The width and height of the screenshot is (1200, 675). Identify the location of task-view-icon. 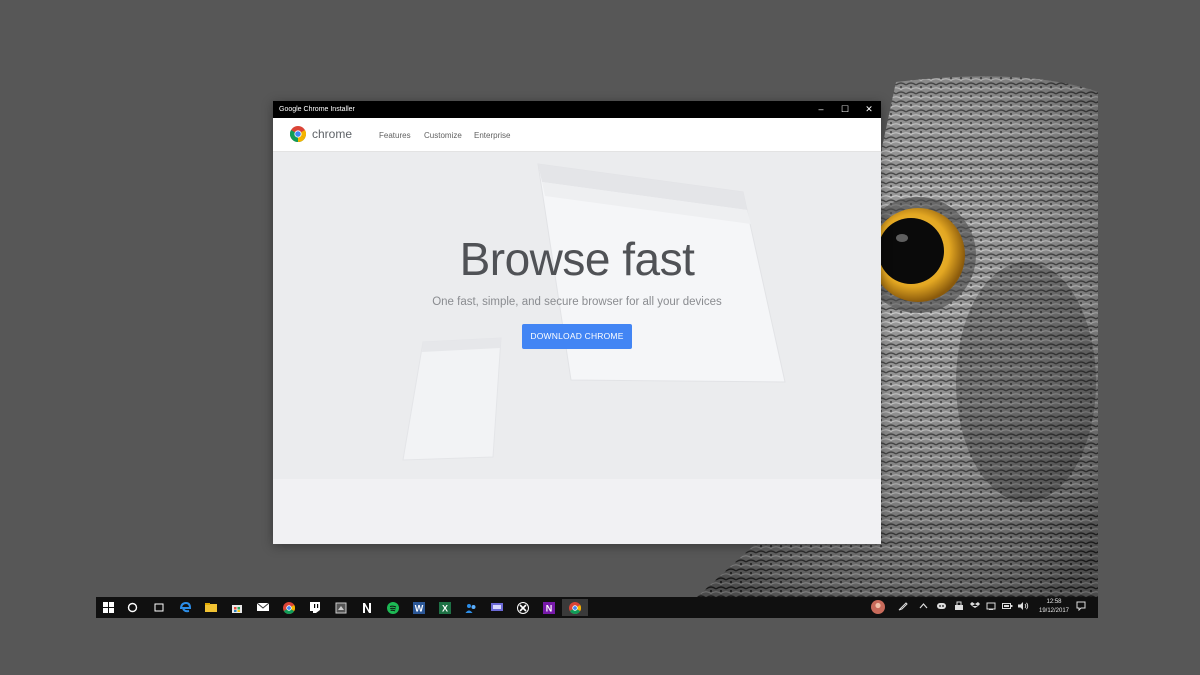
(159, 607).